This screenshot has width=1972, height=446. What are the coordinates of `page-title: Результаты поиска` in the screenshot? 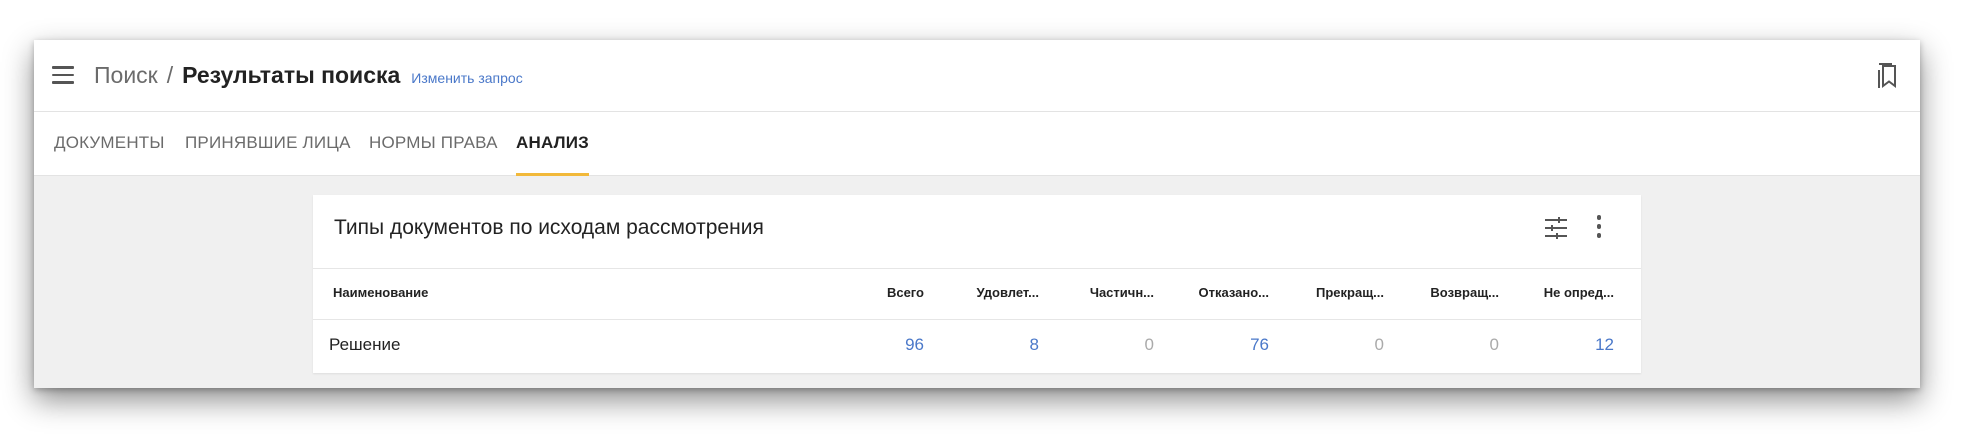 It's located at (291, 75).